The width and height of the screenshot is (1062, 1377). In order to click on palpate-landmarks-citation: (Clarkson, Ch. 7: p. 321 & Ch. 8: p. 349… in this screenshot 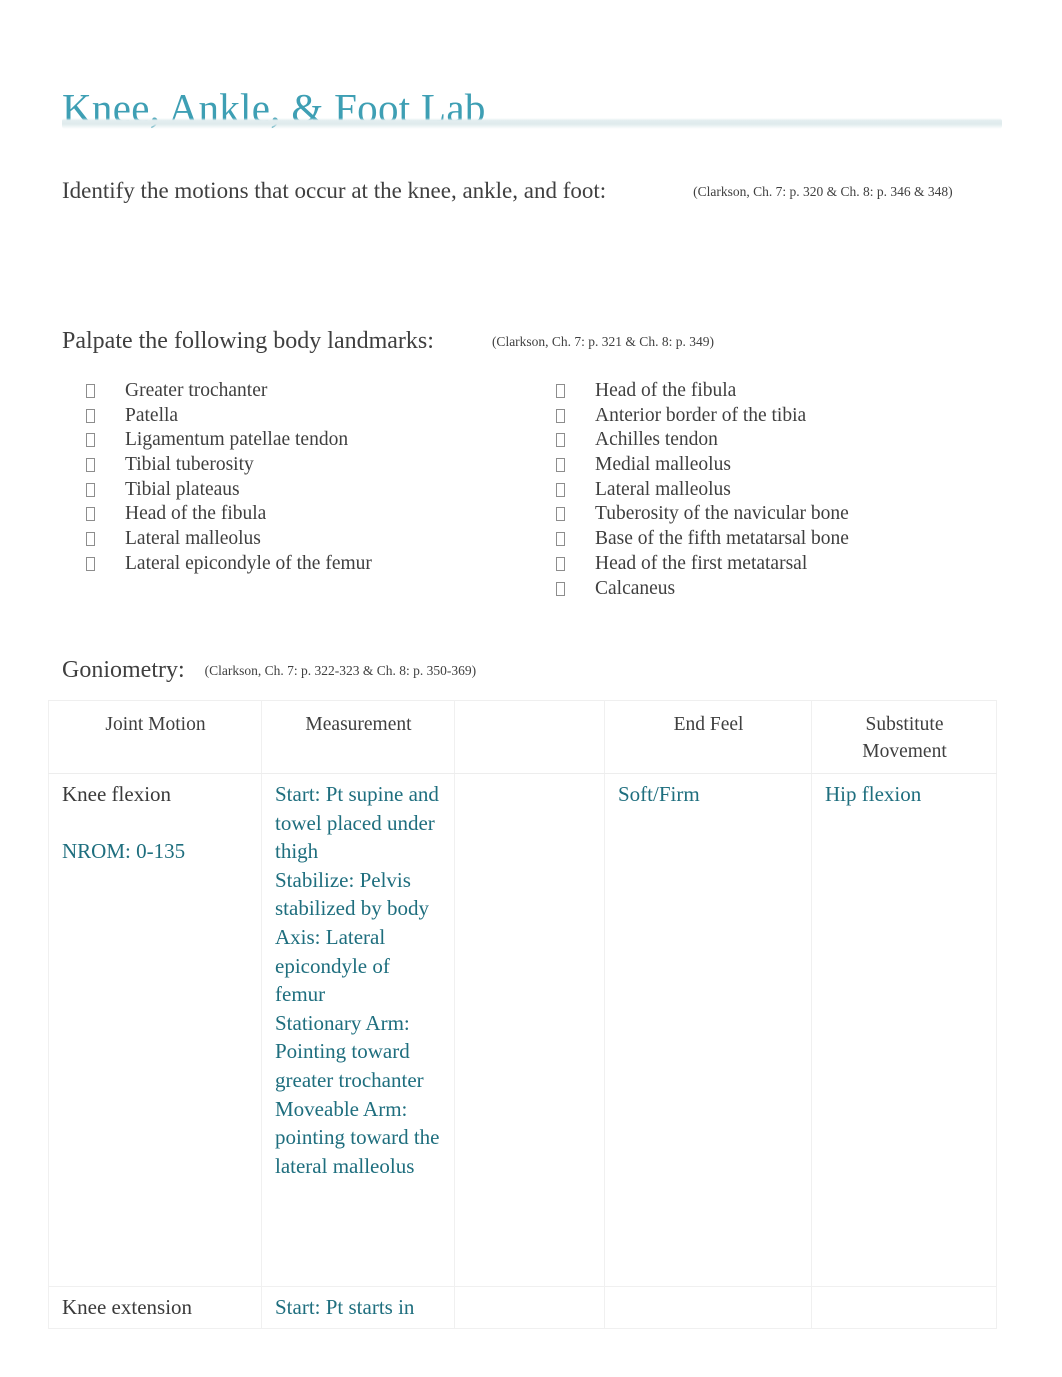, I will do `click(602, 341)`.